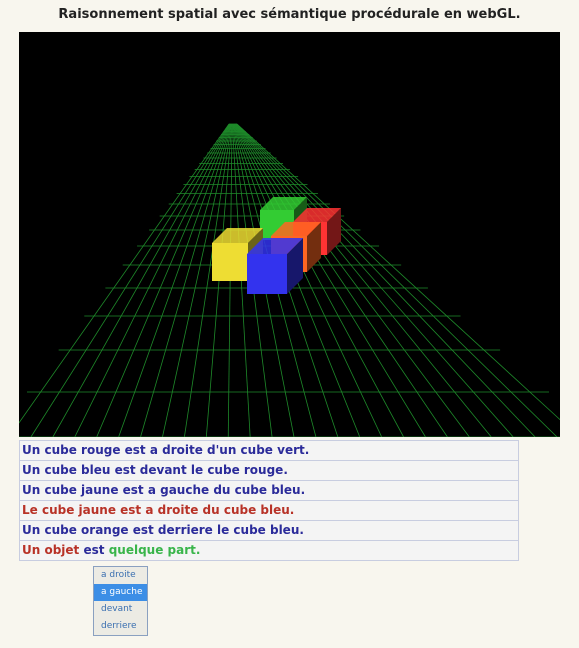  What do you see at coordinates (120, 626) in the screenshot?
I see `option-derriere: derriere` at bounding box center [120, 626].